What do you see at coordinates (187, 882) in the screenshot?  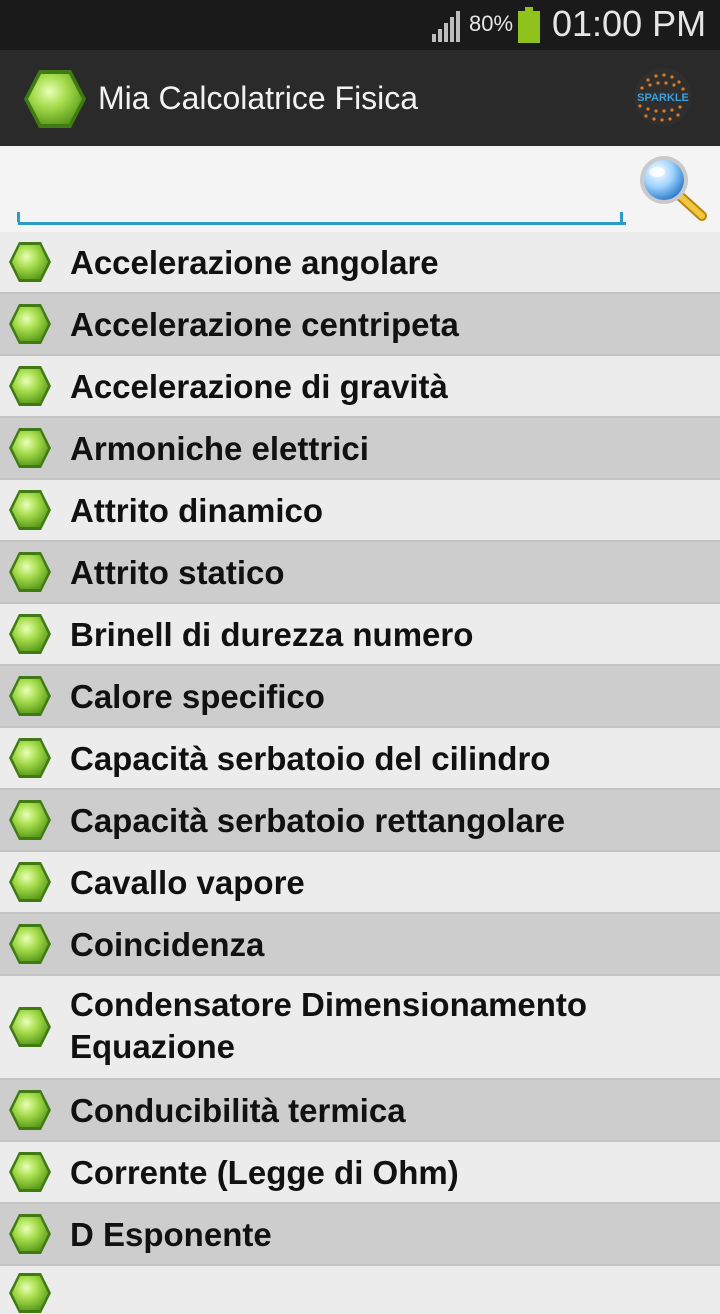 I see `list-item-label: Cavallo vapore` at bounding box center [187, 882].